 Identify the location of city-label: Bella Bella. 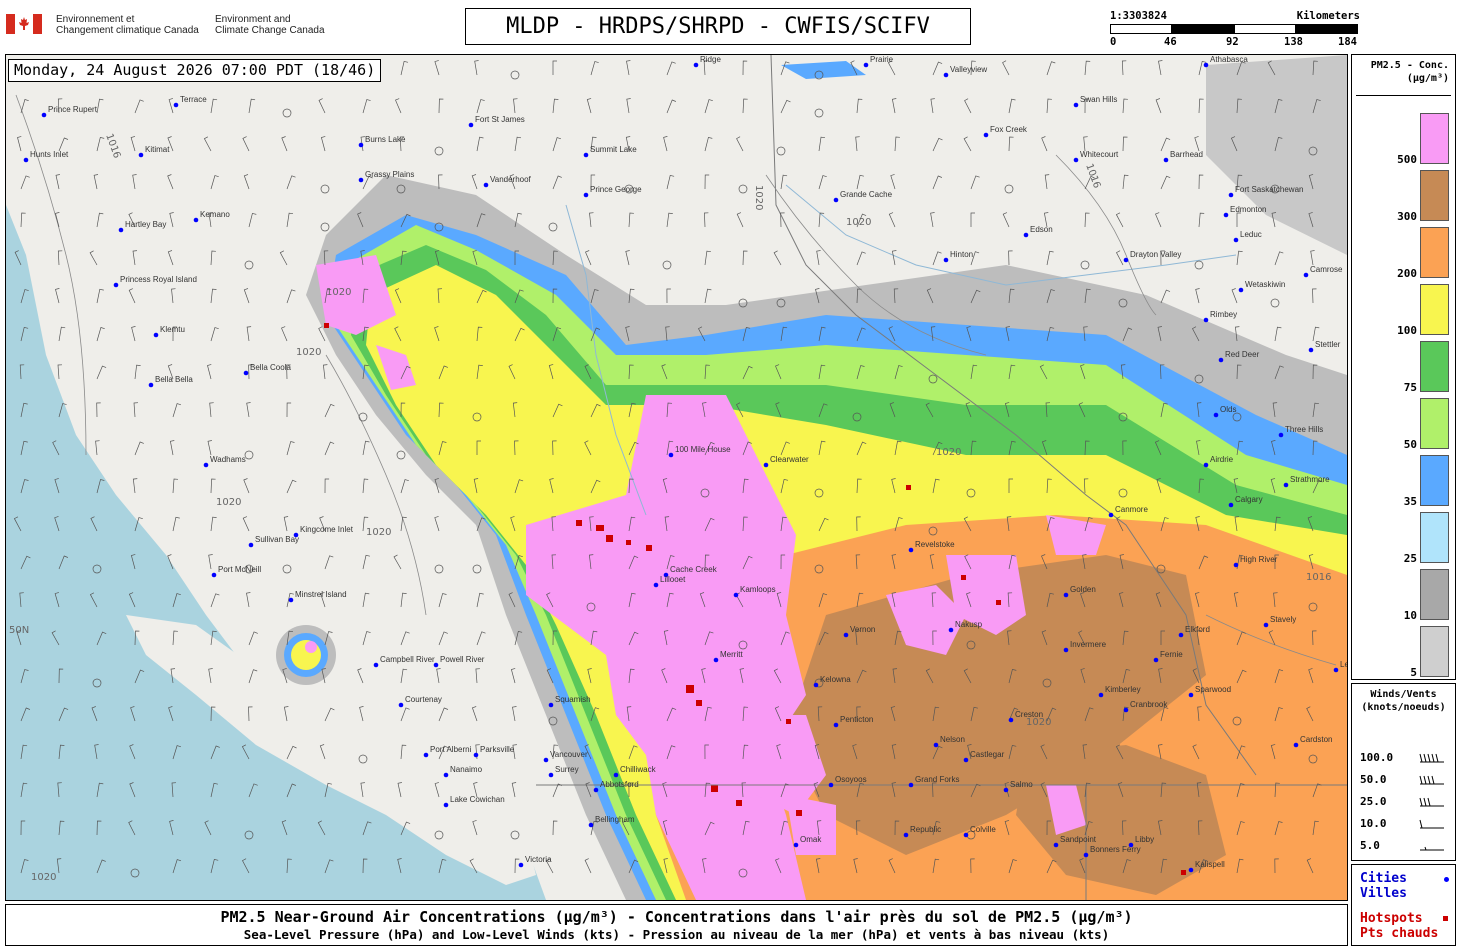
(174, 379).